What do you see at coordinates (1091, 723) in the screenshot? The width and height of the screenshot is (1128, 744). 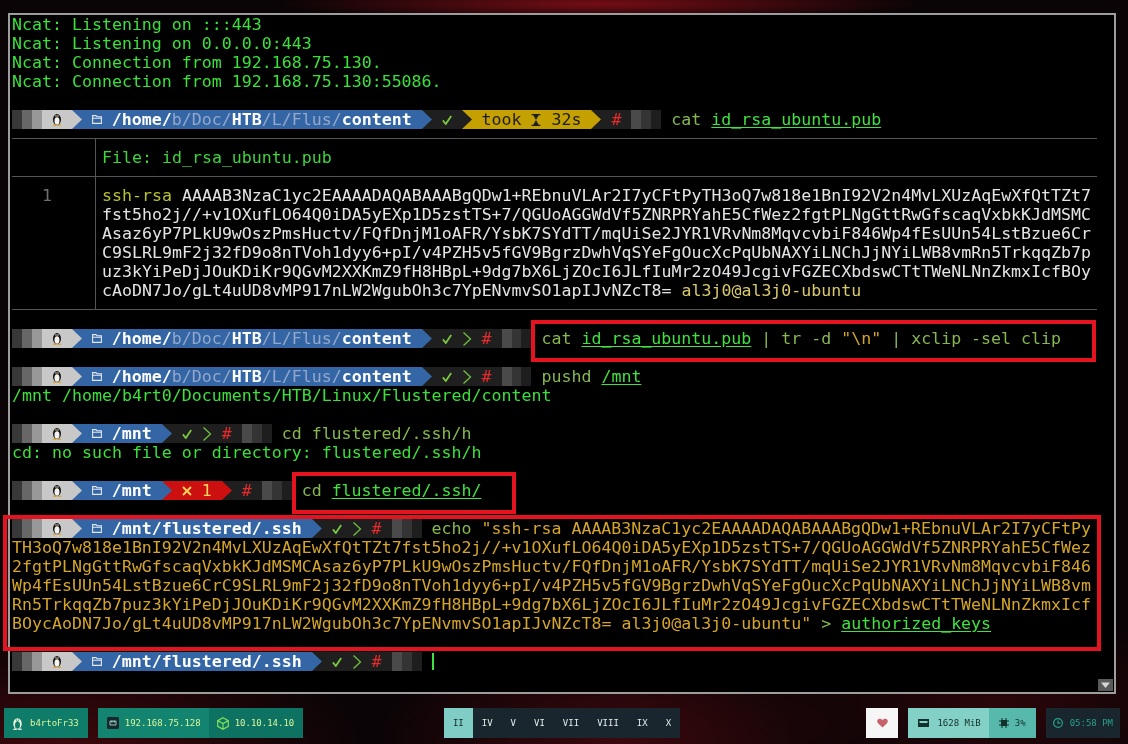 I see `clock-text: 05:58 PM` at bounding box center [1091, 723].